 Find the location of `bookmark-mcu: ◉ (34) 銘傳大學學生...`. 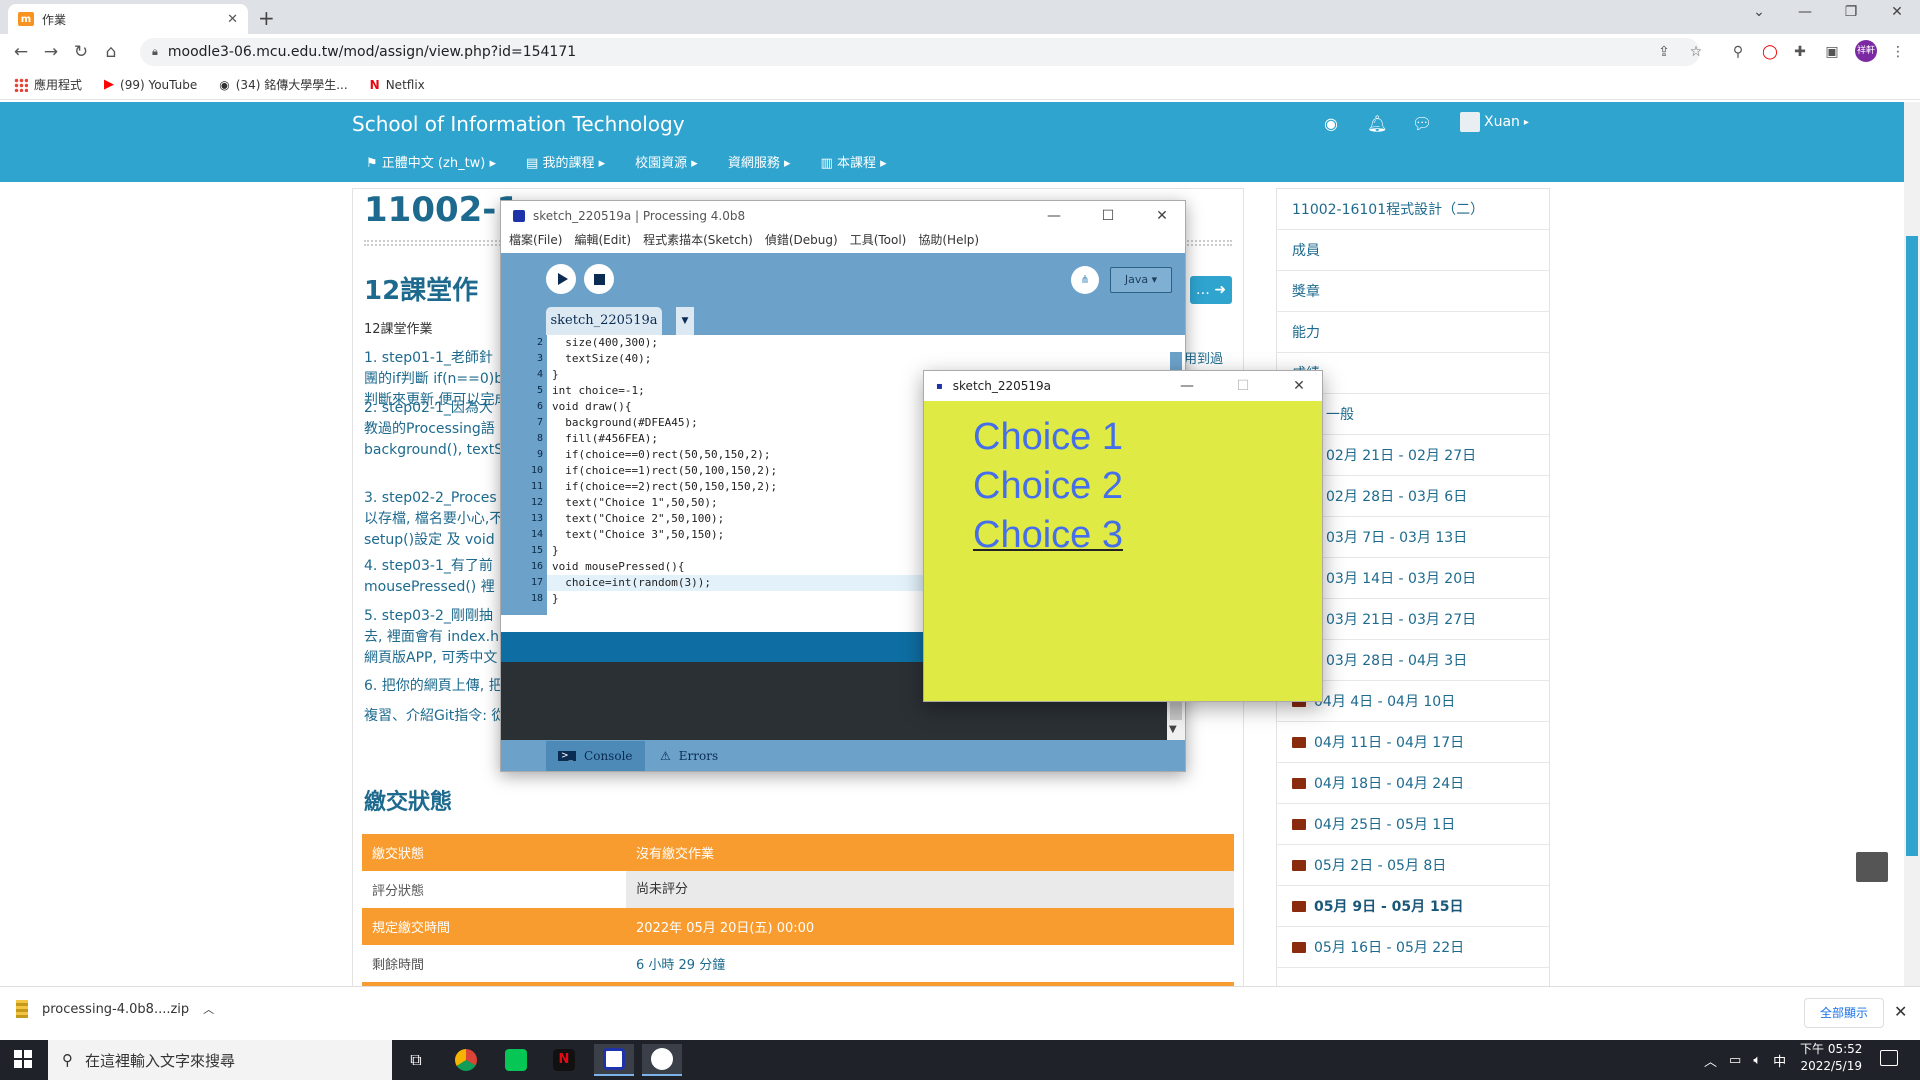

bookmark-mcu: ◉ (34) 銘傳大學學生... is located at coordinates (283, 84).